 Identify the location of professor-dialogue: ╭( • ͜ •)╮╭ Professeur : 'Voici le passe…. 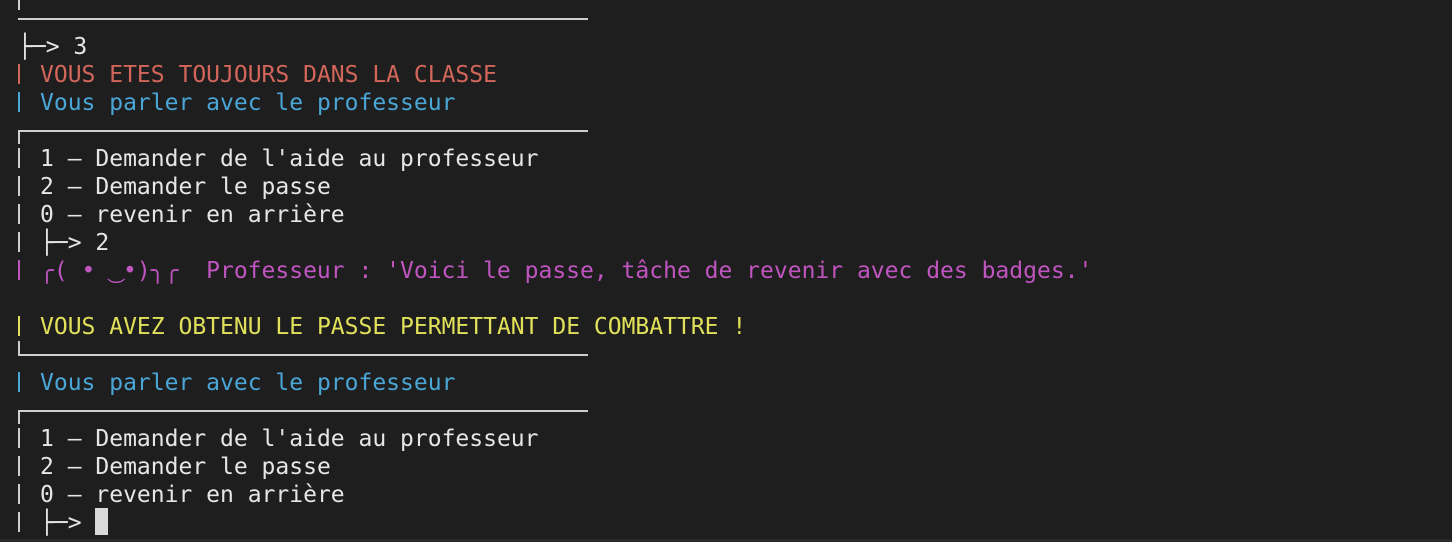
(555, 271).